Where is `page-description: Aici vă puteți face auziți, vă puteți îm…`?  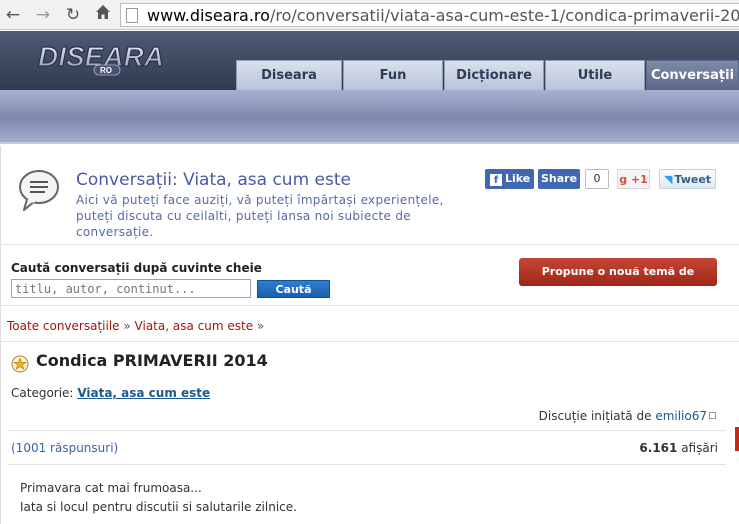
page-description: Aici vă puteți face auziți, vă puteți îm… is located at coordinates (260, 216).